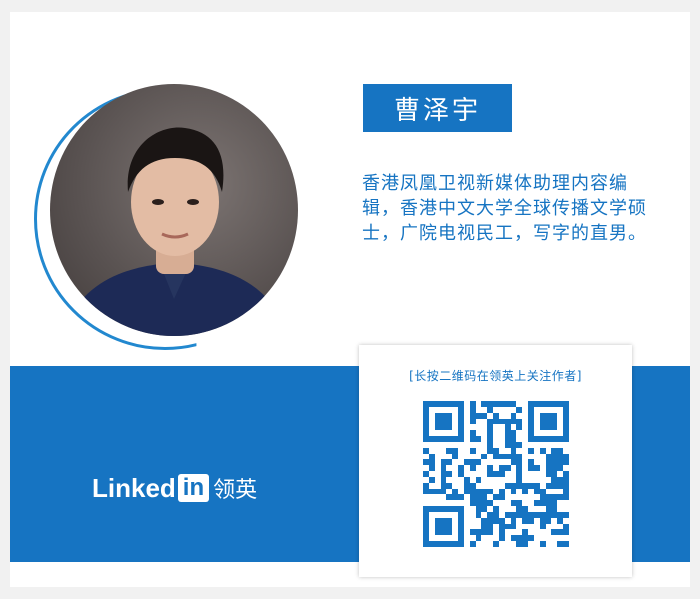 Image resolution: width=700 pixels, height=599 pixels. What do you see at coordinates (175, 231) in the screenshot?
I see `person-photo-icon` at bounding box center [175, 231].